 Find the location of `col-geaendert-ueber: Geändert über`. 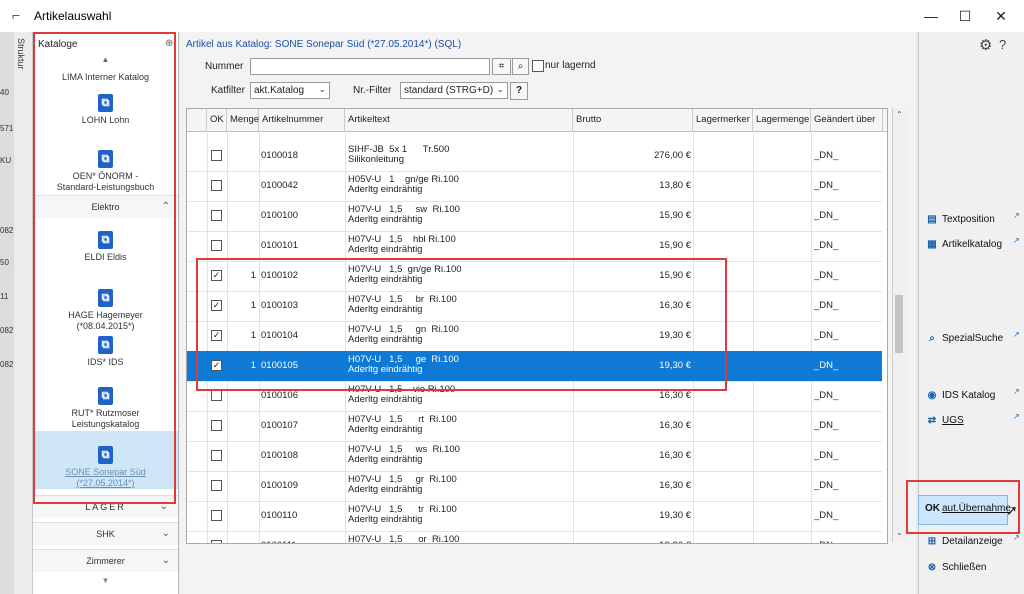

col-geaendert-ueber: Geändert über is located at coordinates (847, 120).